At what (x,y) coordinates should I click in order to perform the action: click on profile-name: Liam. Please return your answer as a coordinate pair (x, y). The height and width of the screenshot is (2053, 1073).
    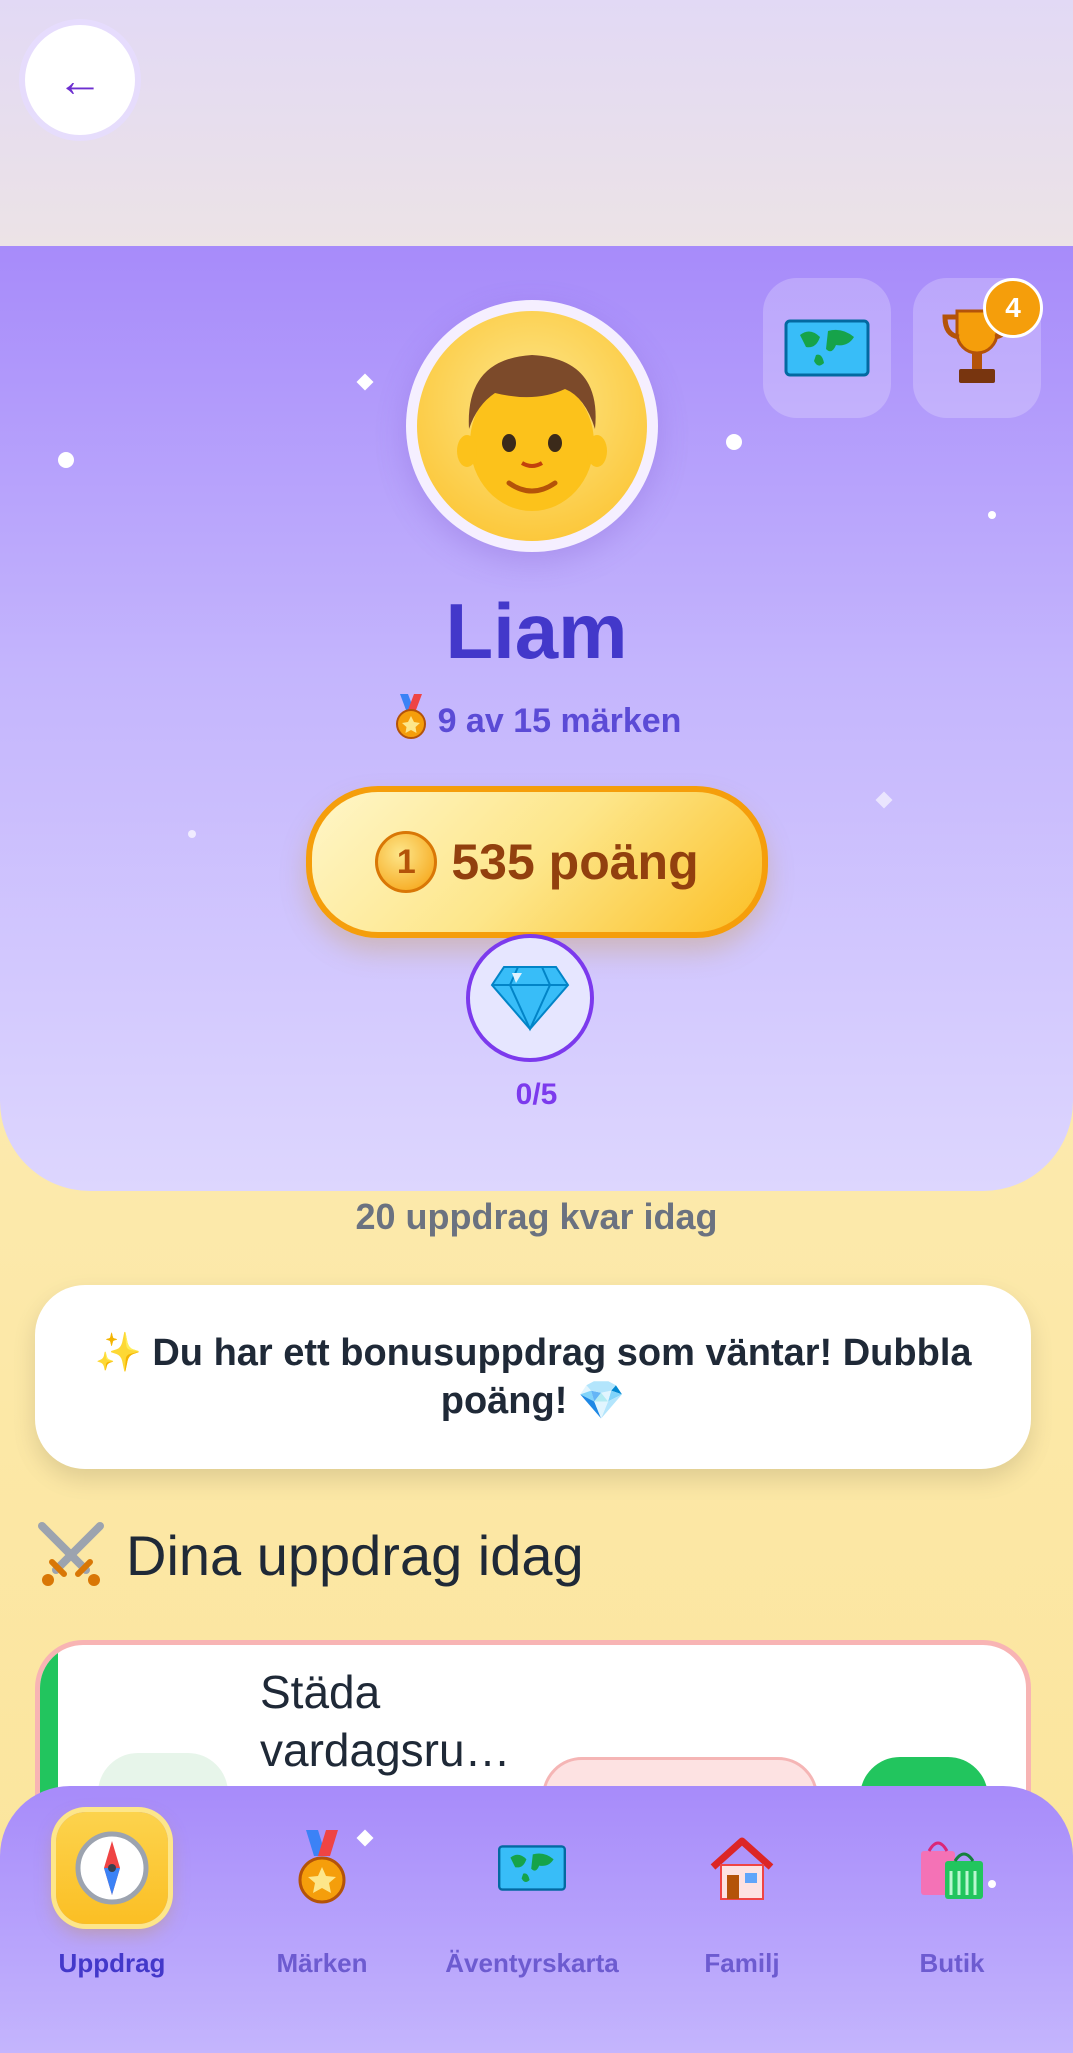
    Looking at the image, I should click on (536, 631).